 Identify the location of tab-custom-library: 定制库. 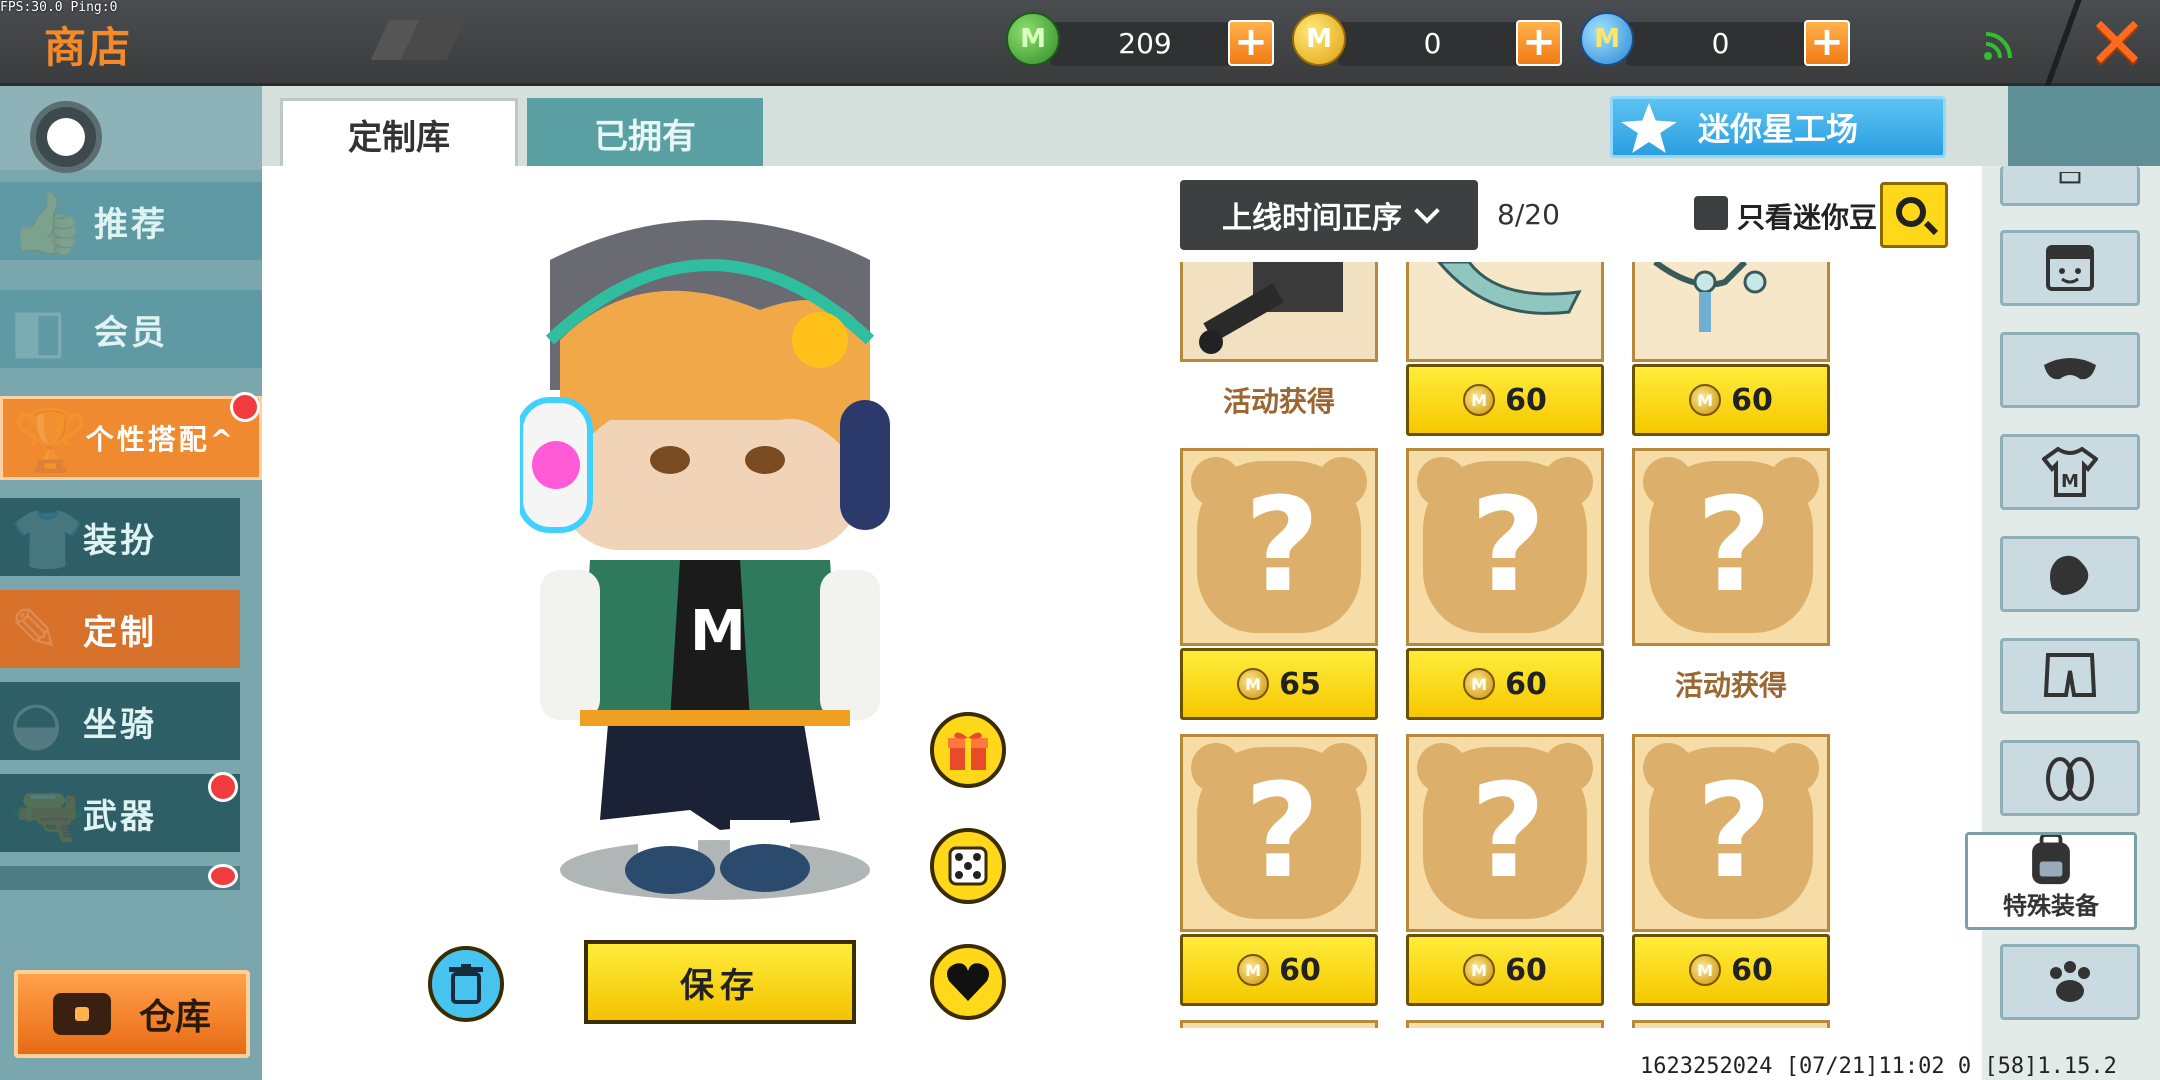
(399, 133).